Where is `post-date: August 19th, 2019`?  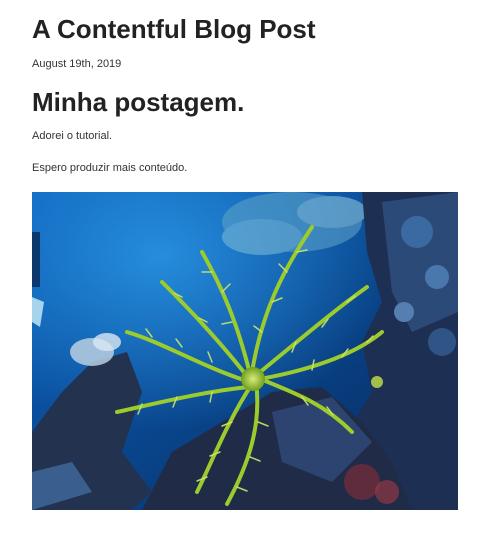
post-date: August 19th, 2019 is located at coordinates (77, 64).